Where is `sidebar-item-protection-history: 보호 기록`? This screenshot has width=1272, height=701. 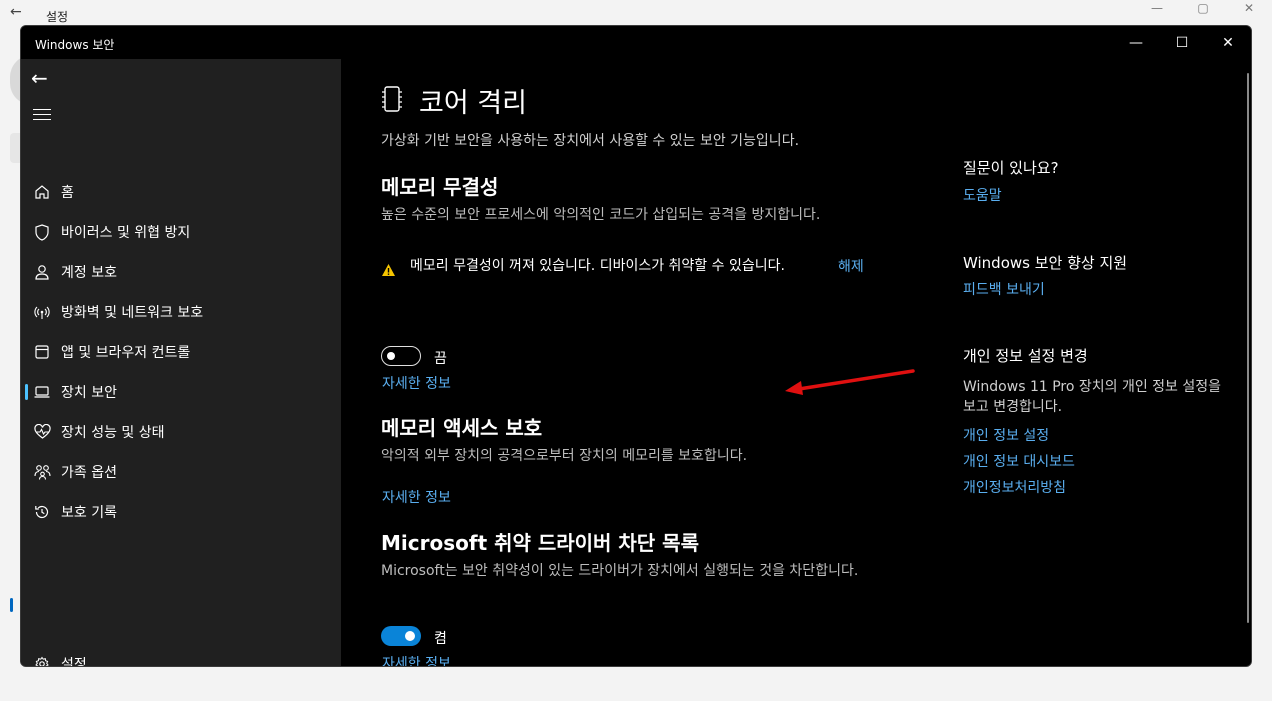 sidebar-item-protection-history: 보호 기록 is located at coordinates (181, 512).